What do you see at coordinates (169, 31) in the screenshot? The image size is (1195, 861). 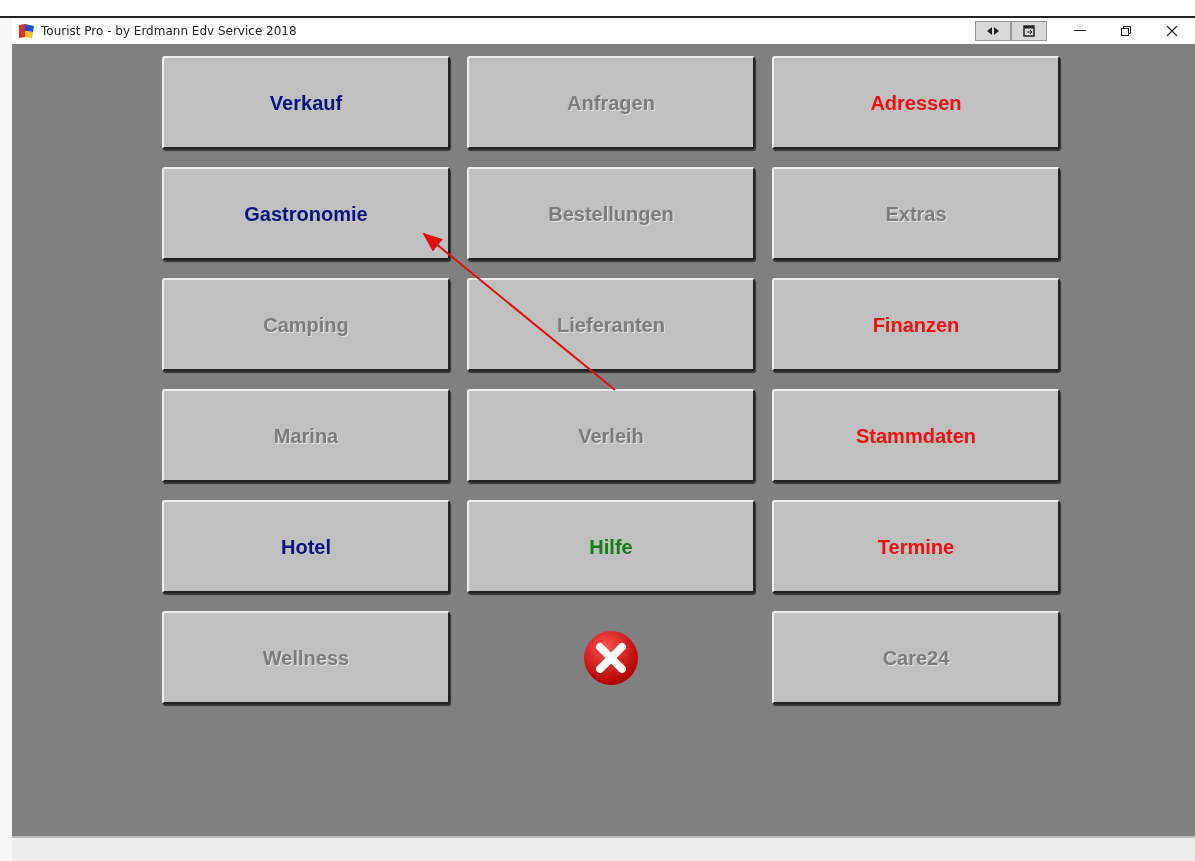 I see `window-title: Tourist Pro - by Erdmann Edv Service 2018` at bounding box center [169, 31].